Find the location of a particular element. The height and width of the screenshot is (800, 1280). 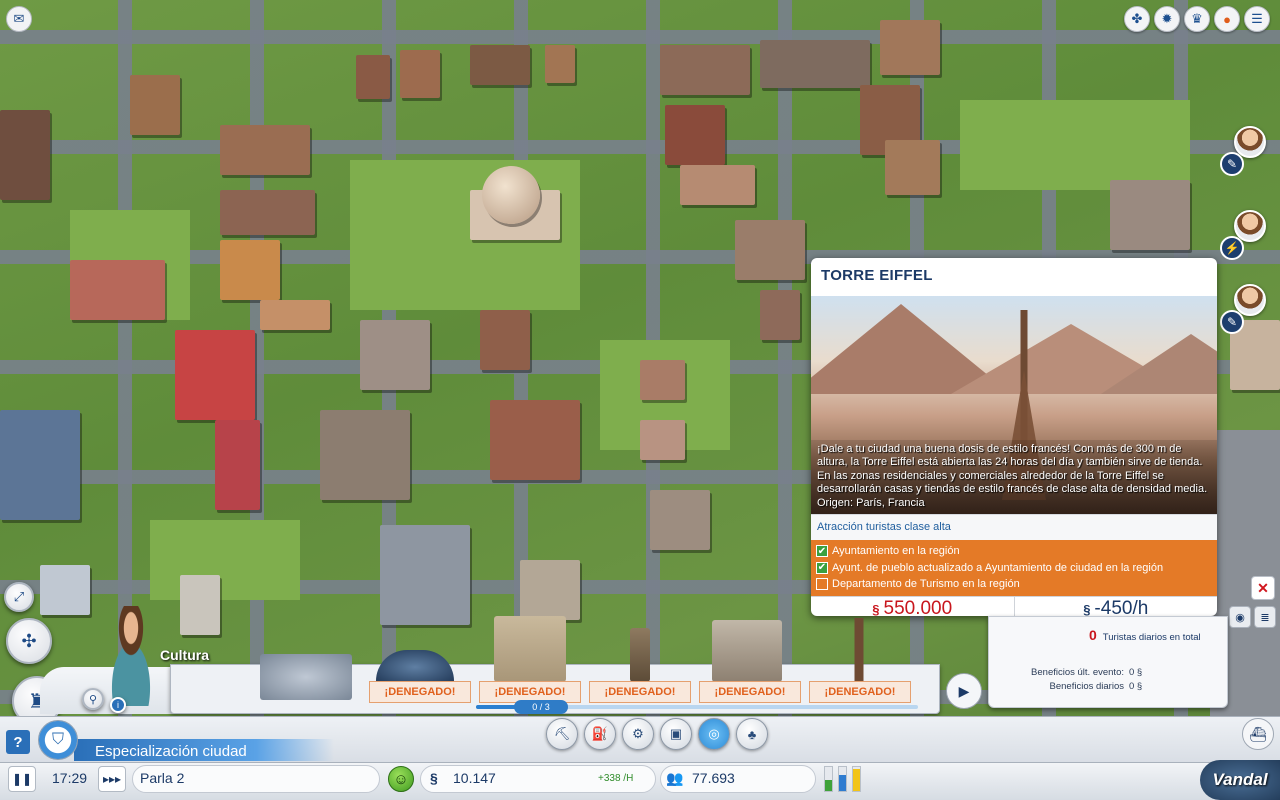

side-buttons: ◉ ≣ is located at coordinates (1252, 617).